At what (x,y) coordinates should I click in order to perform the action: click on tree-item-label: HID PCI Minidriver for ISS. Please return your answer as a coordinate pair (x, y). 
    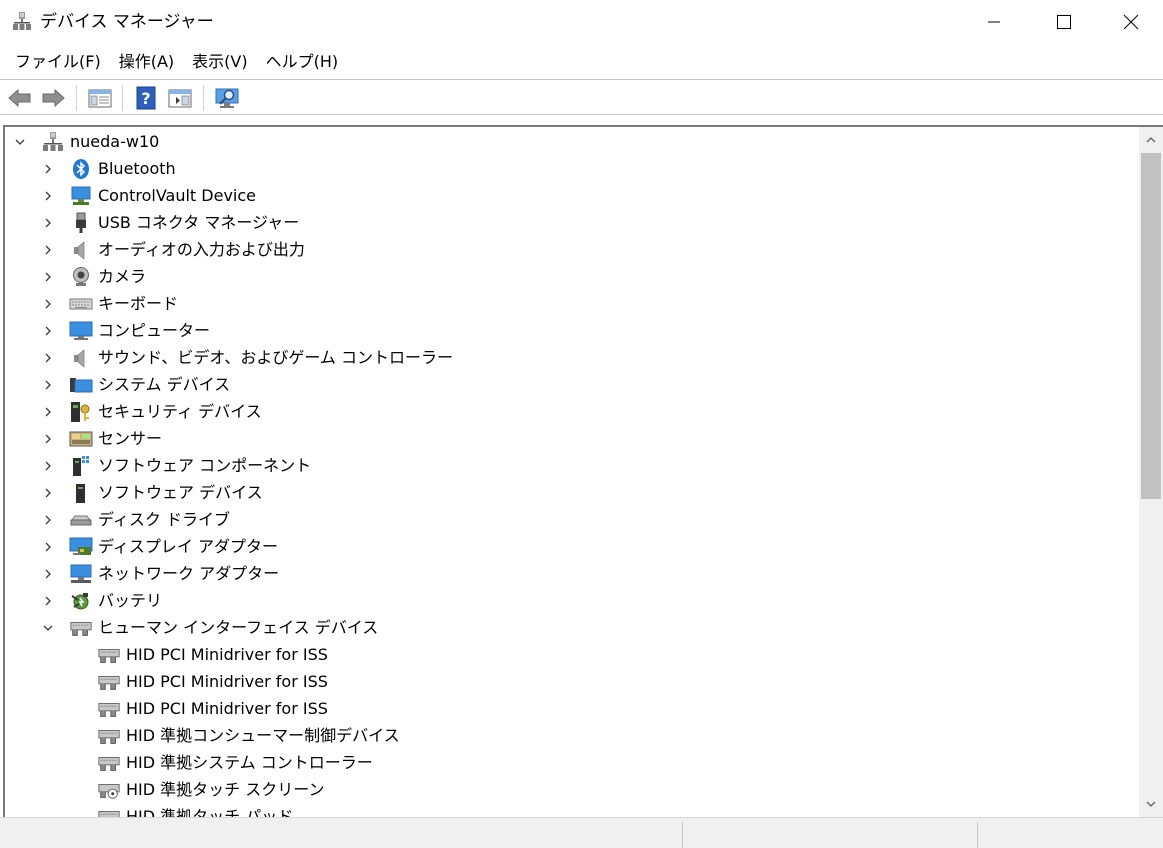
    Looking at the image, I should click on (227, 708).